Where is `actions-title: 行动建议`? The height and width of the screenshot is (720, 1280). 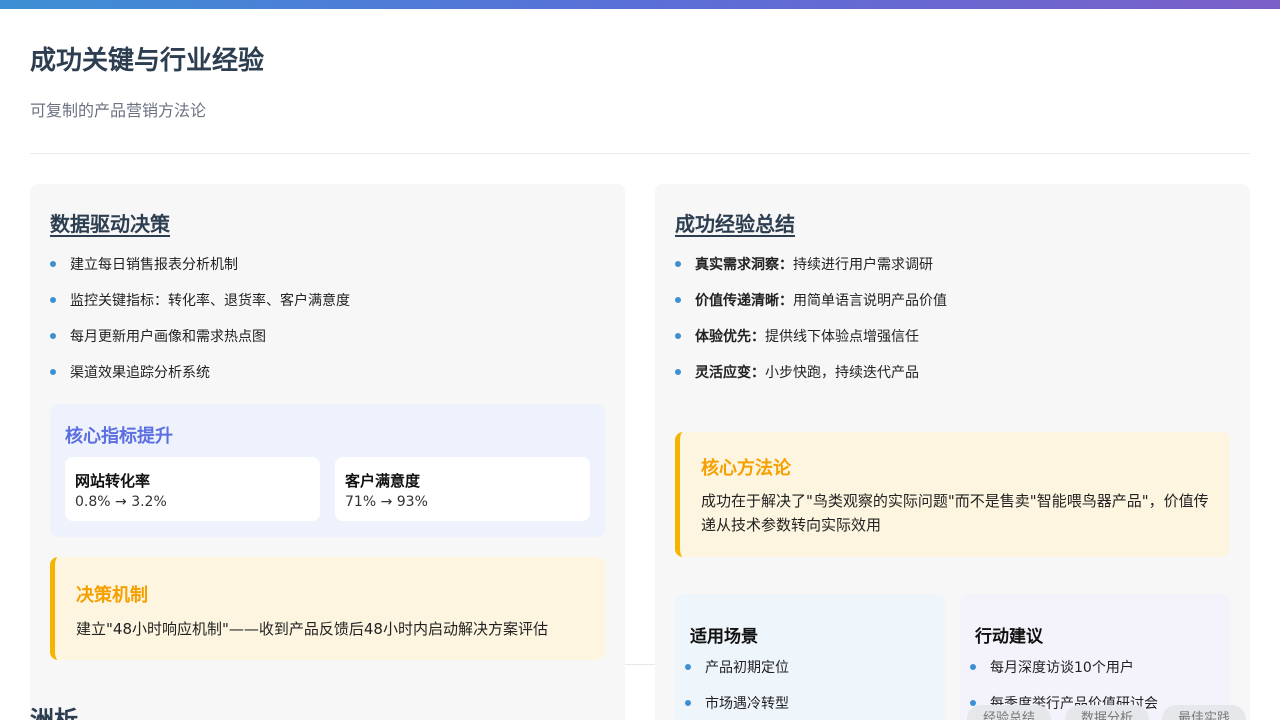
actions-title: 行动建议 is located at coordinates (1009, 637).